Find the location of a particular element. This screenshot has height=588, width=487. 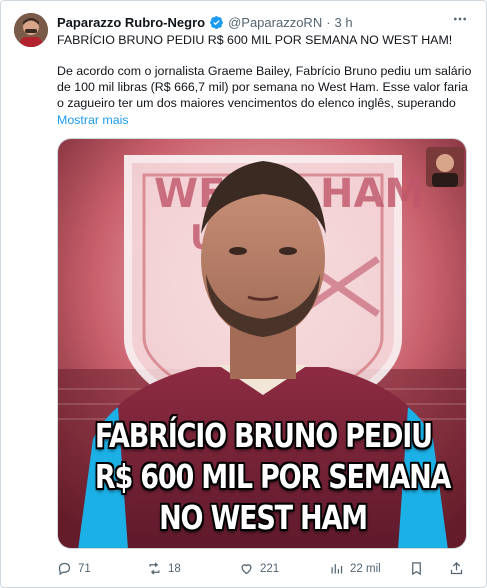

media-caption-line3: NO WEST HAM is located at coordinates (263, 517).